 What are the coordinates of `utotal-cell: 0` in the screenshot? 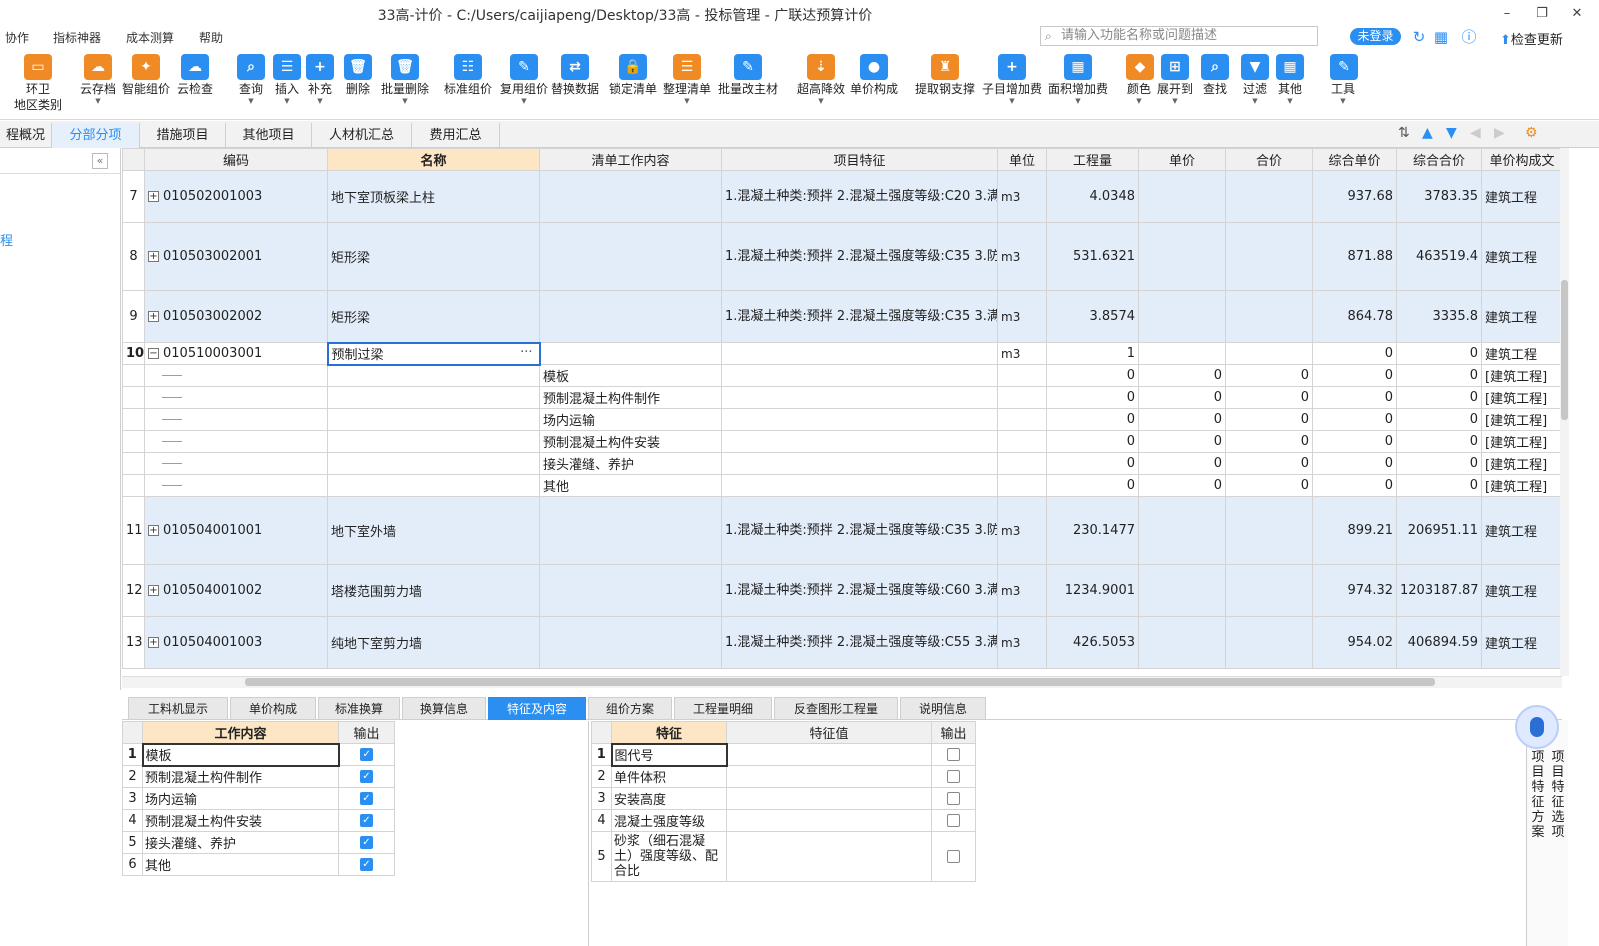 It's located at (1439, 397).